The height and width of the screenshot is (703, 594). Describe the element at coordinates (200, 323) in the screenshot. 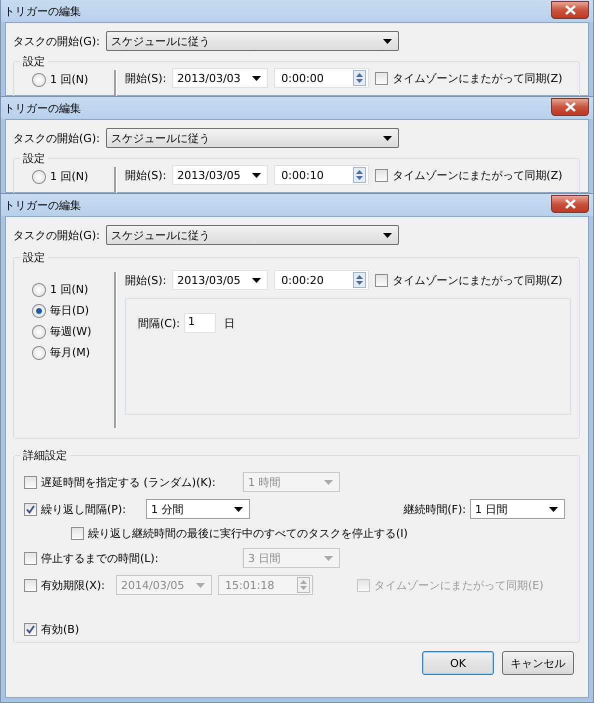

I see `interval-field: 1` at that location.